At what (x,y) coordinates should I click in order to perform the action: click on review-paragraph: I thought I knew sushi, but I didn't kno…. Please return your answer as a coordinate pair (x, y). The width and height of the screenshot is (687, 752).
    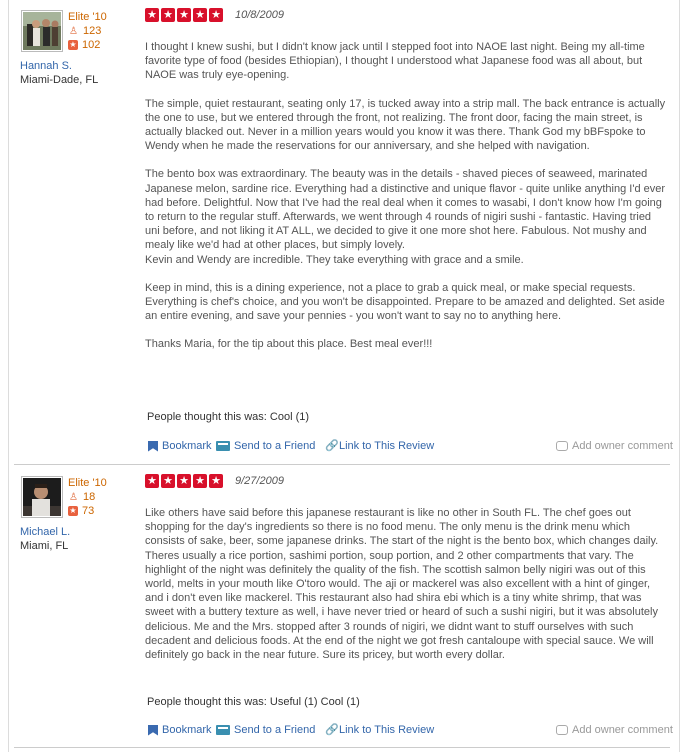
    Looking at the image, I should click on (395, 61).